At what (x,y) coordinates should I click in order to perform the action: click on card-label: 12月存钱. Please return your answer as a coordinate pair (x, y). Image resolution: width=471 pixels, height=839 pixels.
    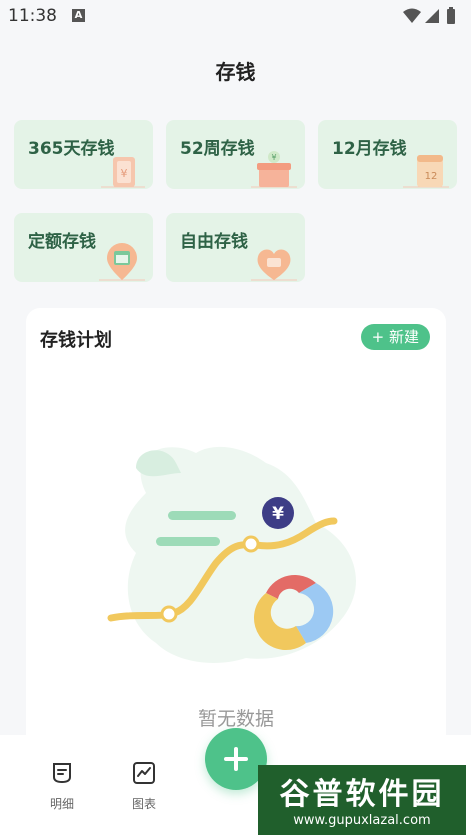
    Looking at the image, I should click on (369, 149).